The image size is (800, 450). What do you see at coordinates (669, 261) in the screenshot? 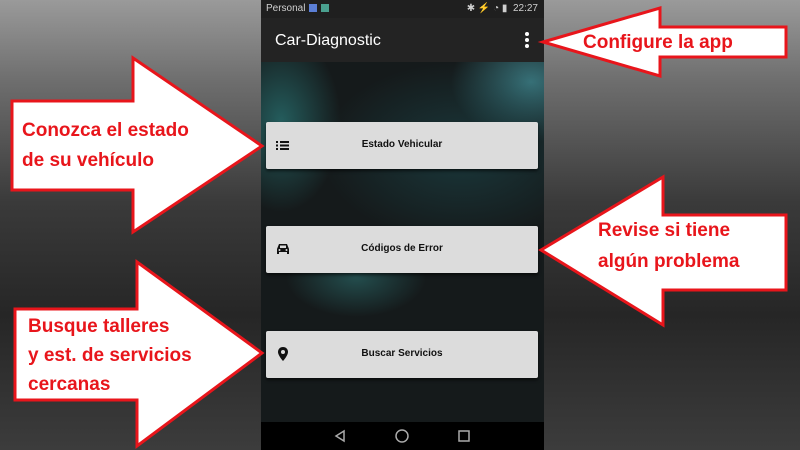
I see `annotation-errores-line2: algún problema` at bounding box center [669, 261].